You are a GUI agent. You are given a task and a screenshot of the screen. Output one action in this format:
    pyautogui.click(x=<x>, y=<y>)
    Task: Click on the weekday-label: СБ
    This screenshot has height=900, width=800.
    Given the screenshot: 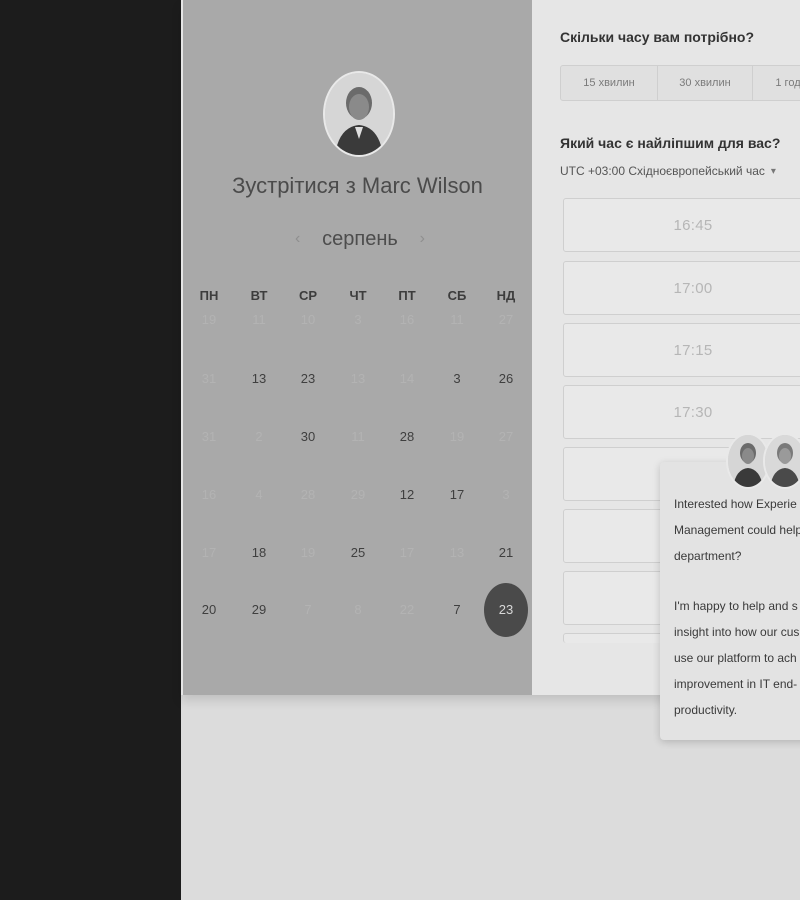 What is the action you would take?
    pyautogui.click(x=457, y=295)
    